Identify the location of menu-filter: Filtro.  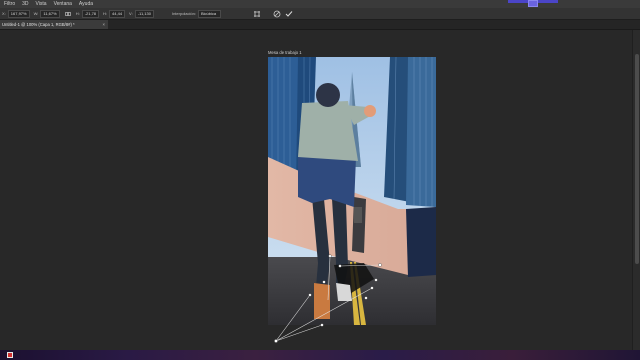
(9, 4).